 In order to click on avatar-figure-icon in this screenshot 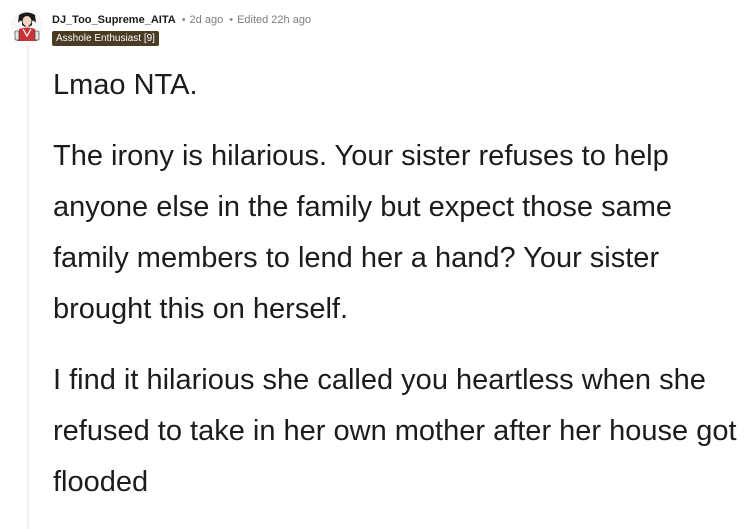, I will do `click(27, 26)`.